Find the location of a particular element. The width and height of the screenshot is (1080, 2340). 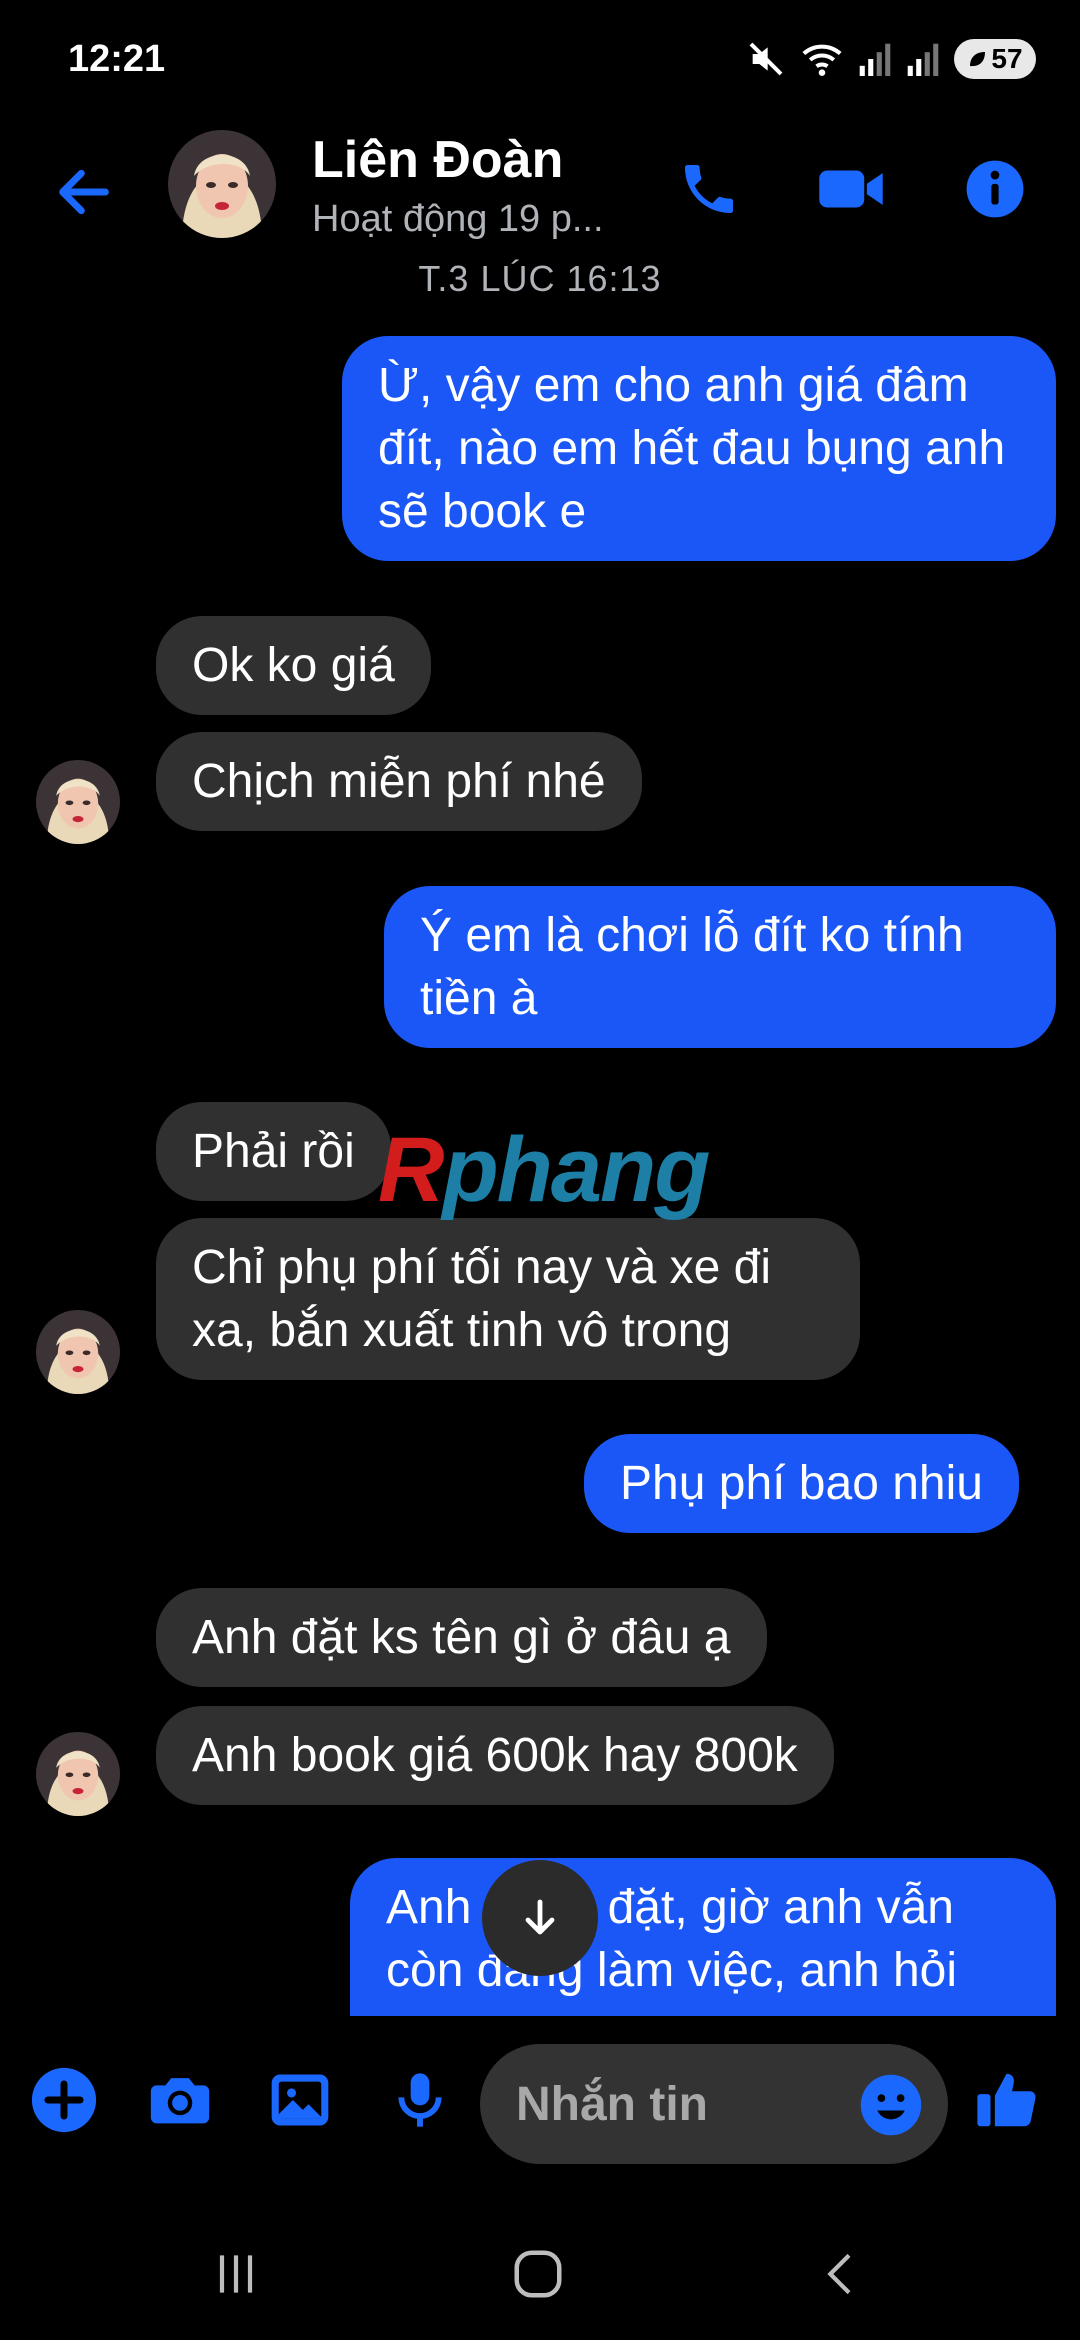

message-text: Chịch miễn phí nhé is located at coordinates (399, 781).